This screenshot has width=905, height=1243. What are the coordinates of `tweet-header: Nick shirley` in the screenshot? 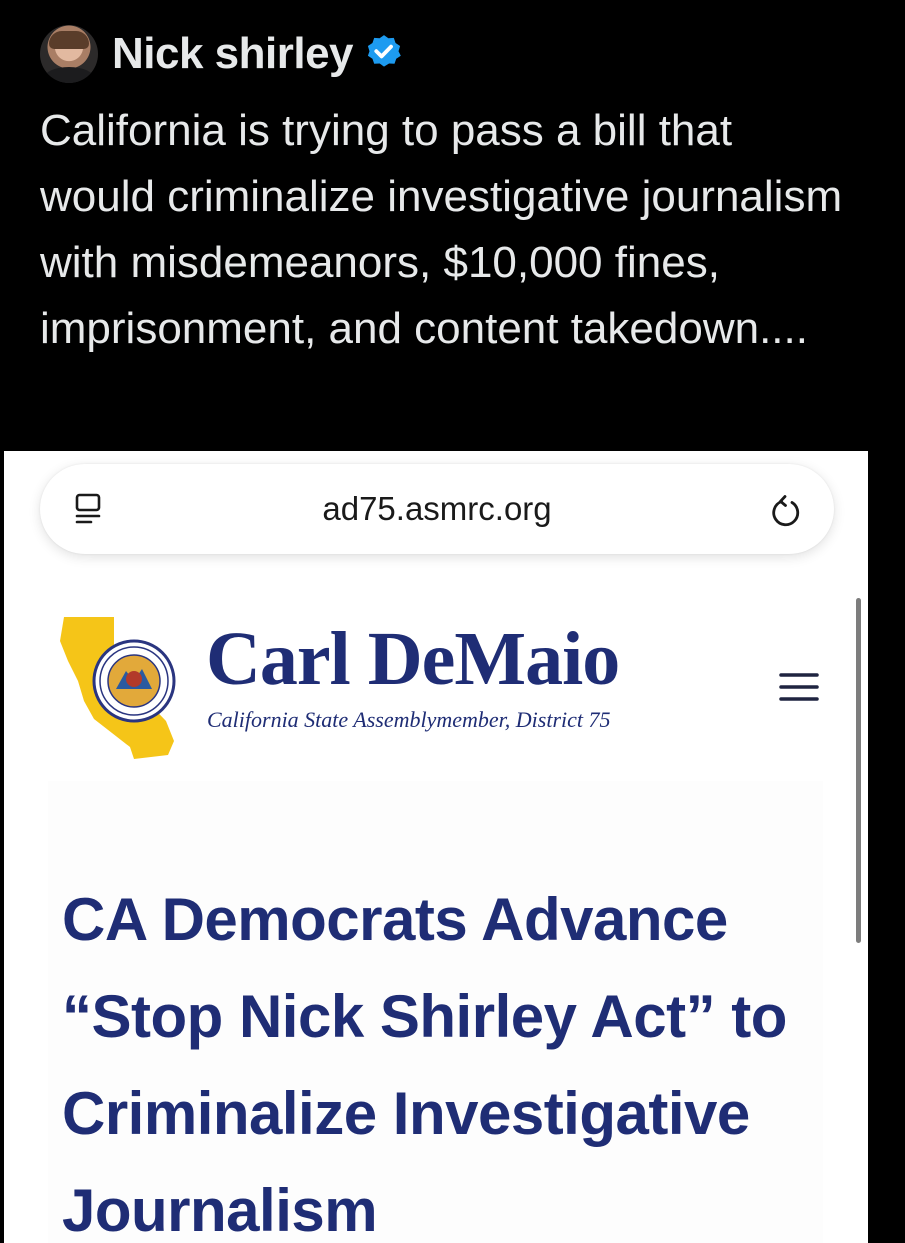 It's located at (222, 54).